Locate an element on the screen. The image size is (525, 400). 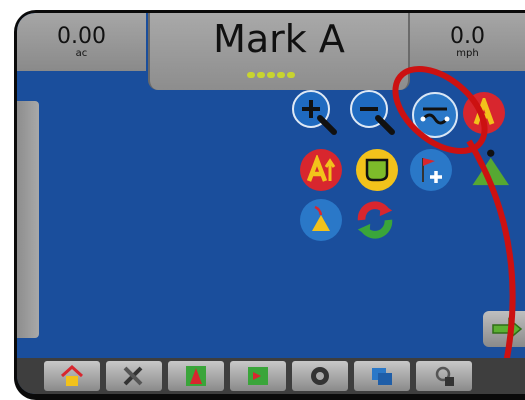
mark-a-point-icon is located at coordinates (484, 111).